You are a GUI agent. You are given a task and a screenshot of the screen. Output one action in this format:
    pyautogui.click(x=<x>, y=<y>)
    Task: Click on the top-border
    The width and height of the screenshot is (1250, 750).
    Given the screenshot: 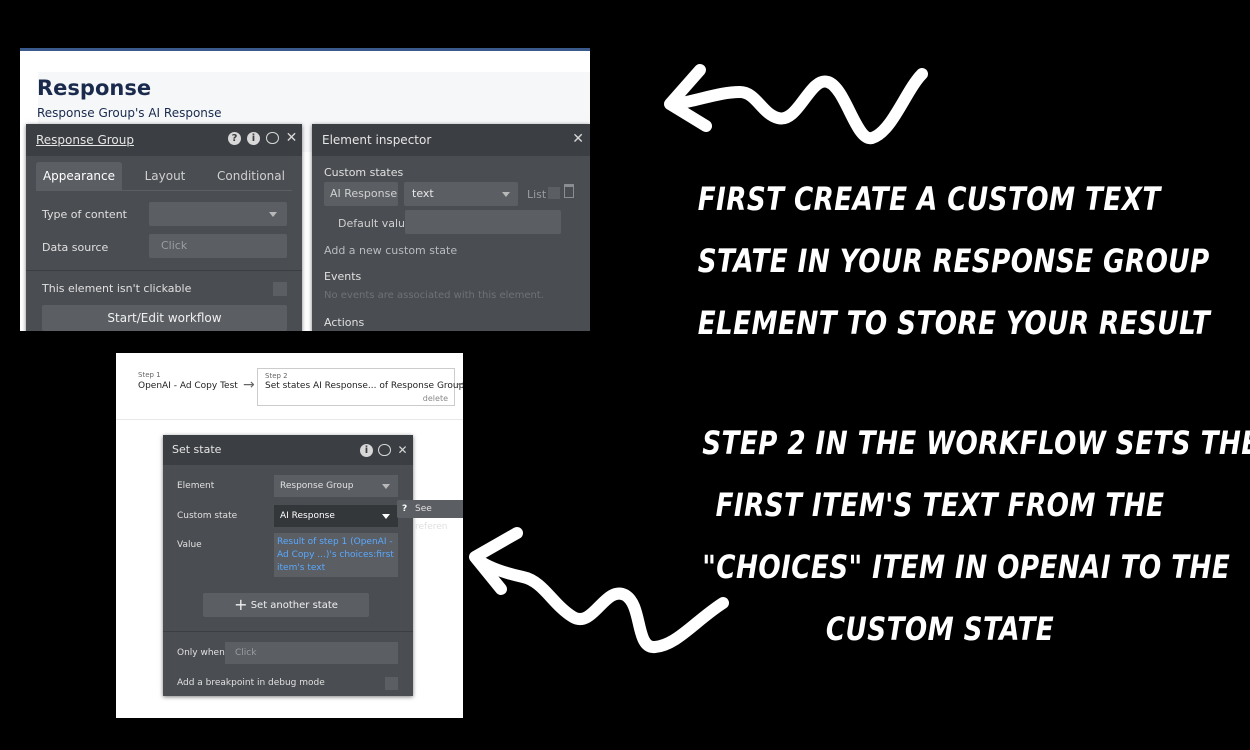 What is the action you would take?
    pyautogui.click(x=305, y=49)
    